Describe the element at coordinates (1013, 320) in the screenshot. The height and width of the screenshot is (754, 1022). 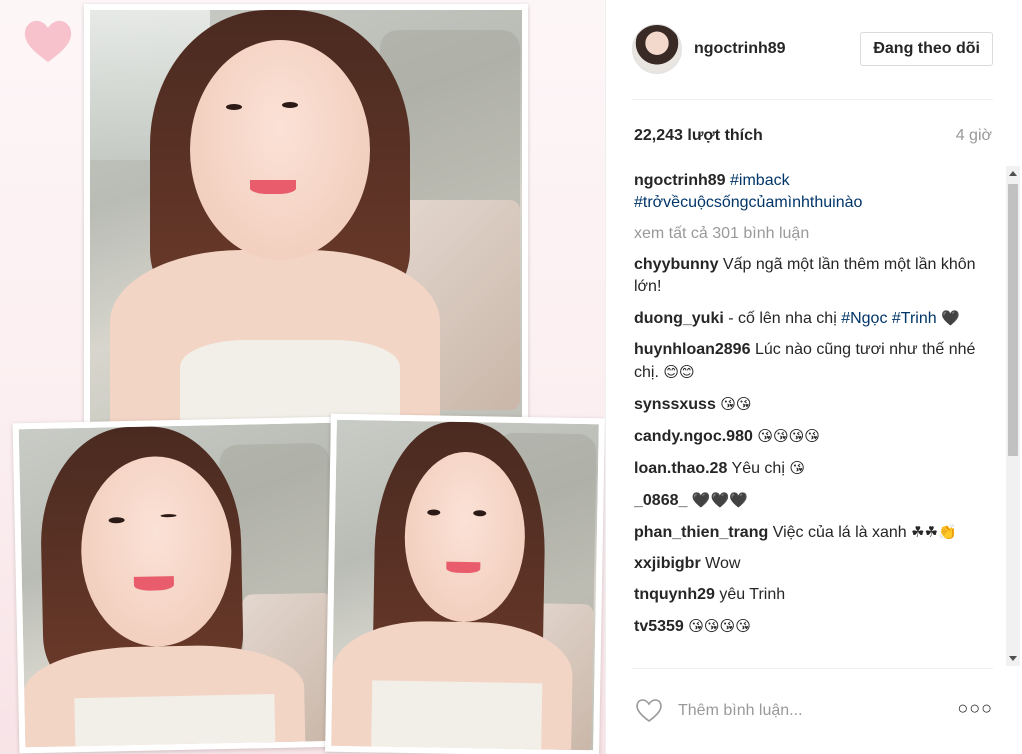
I see `scroll-thumb` at that location.